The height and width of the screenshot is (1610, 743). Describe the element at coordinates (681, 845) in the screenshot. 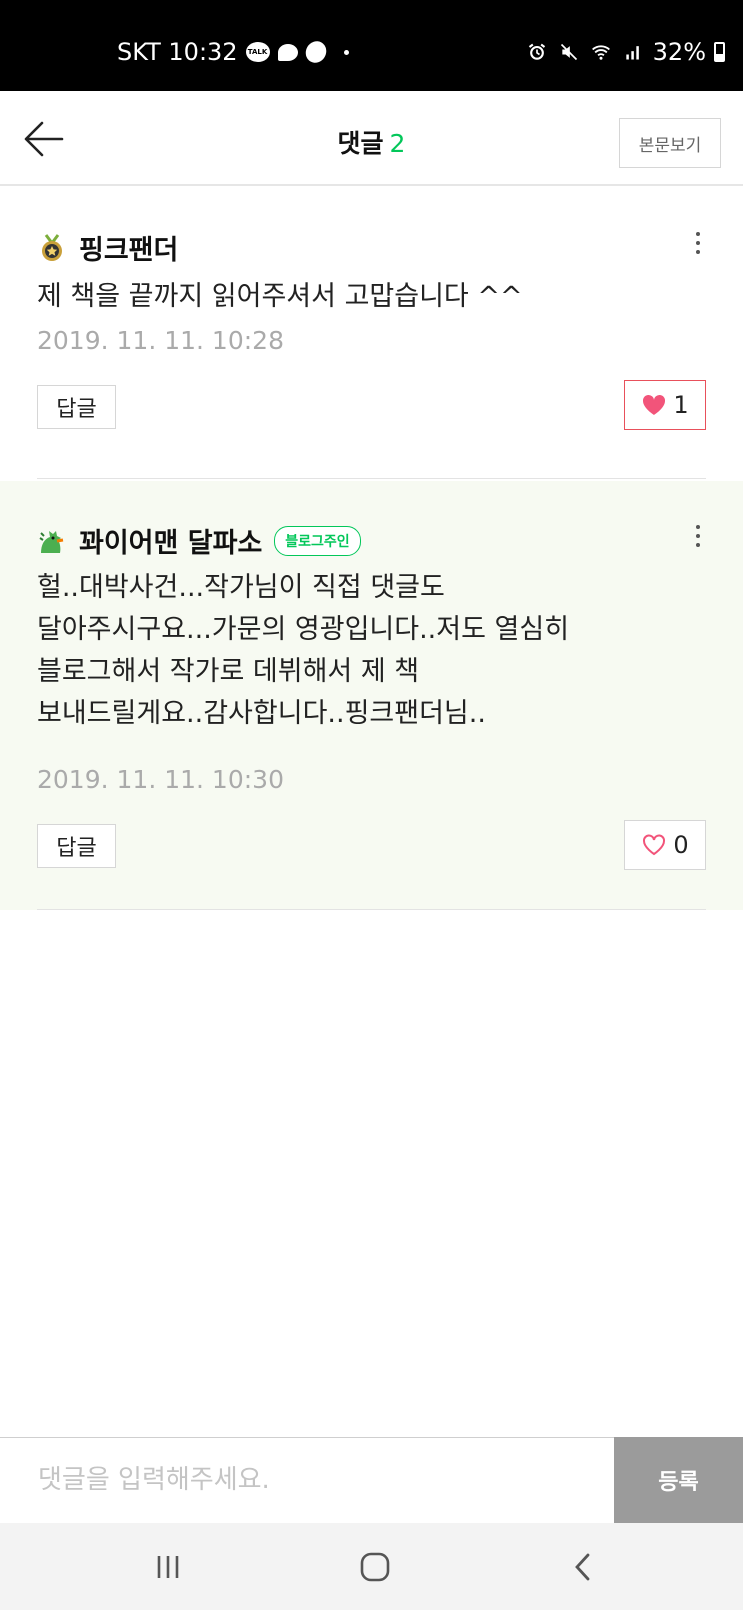

I see `like-count: 0` at that location.